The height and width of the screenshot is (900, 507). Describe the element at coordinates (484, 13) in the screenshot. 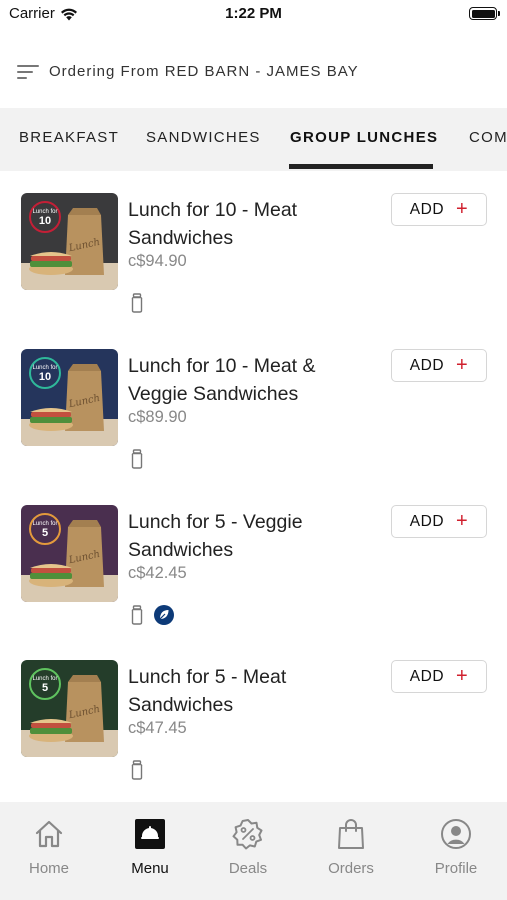

I see `battery-icon` at that location.